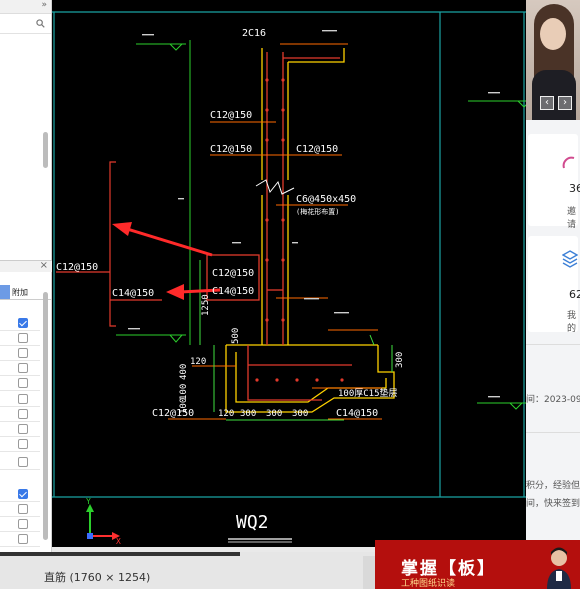  I want to click on rebar-dots, so click(299, 230).